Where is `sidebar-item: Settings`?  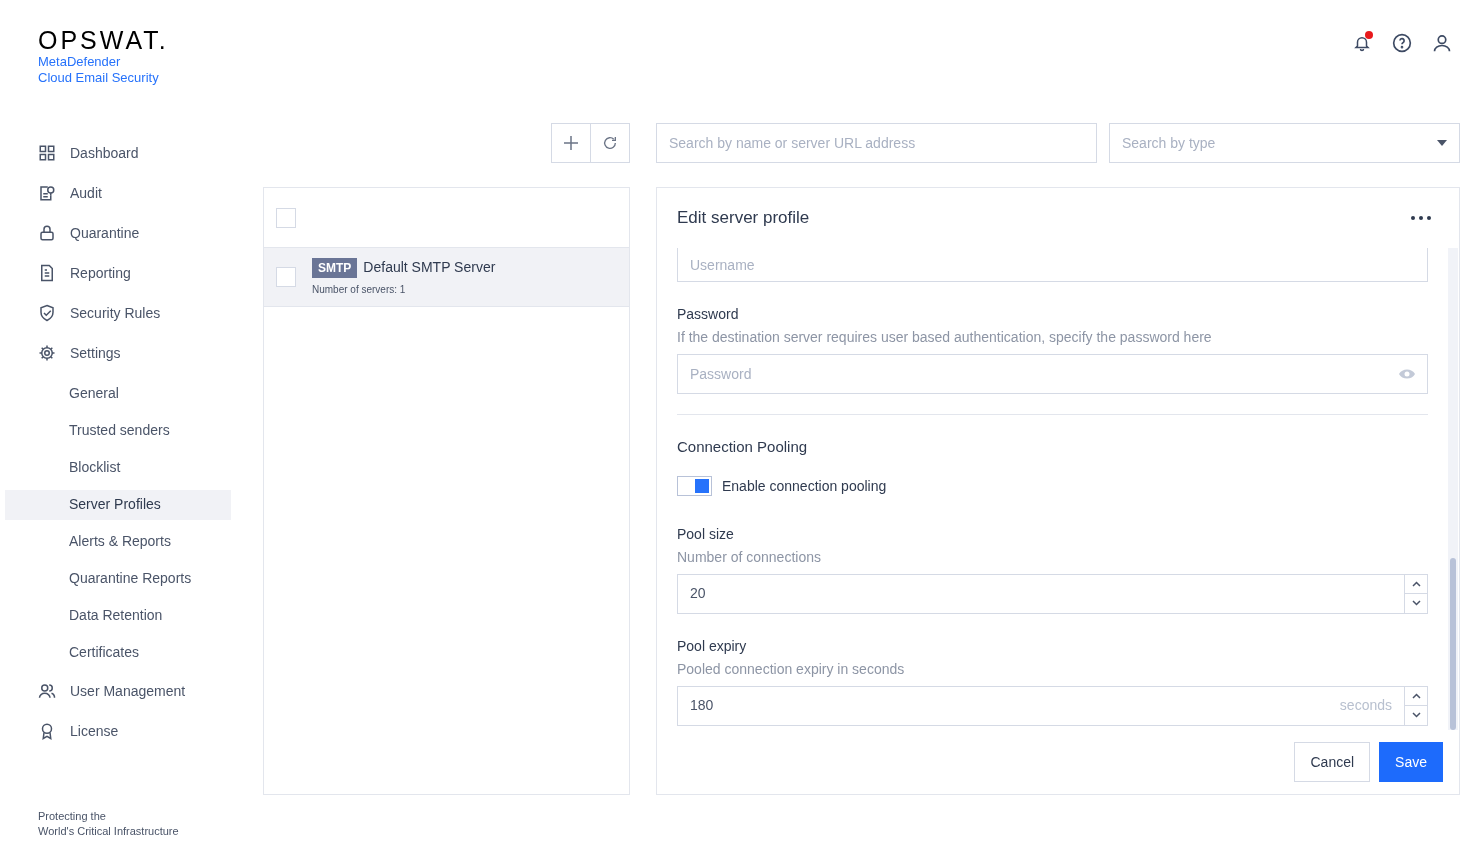 sidebar-item: Settings is located at coordinates (118, 353).